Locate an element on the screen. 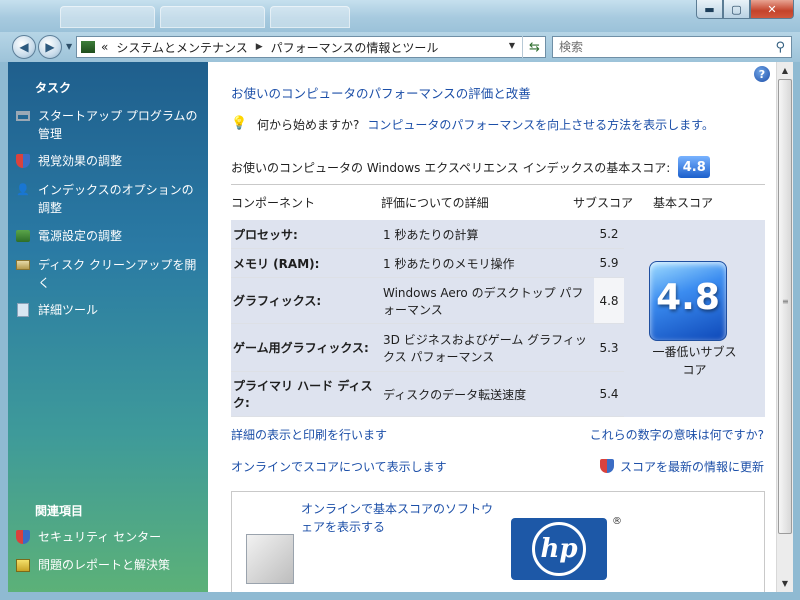 The width and height of the screenshot is (800, 600). sidebar-item-label: ディスク クリーンアップを開く is located at coordinates (117, 274).